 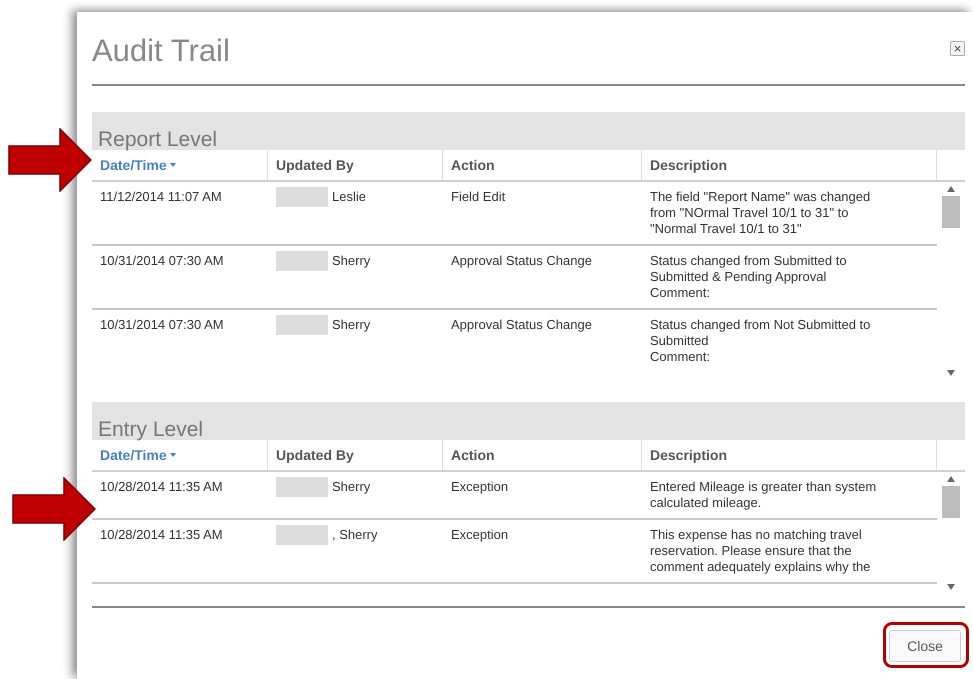 What do you see at coordinates (760, 550) in the screenshot?
I see `description-cell: This expense has no matching travel reservation. Please ensure that the comment adequately explains why the` at bounding box center [760, 550].